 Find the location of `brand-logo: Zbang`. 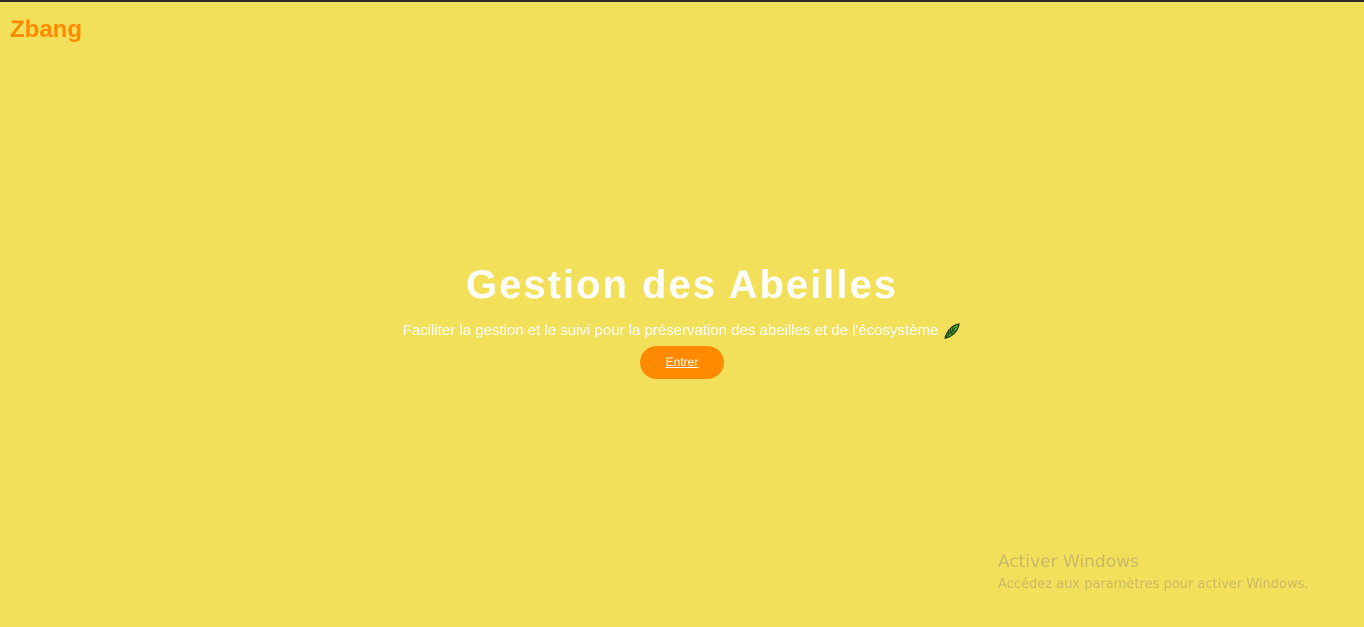

brand-logo: Zbang is located at coordinates (46, 30).